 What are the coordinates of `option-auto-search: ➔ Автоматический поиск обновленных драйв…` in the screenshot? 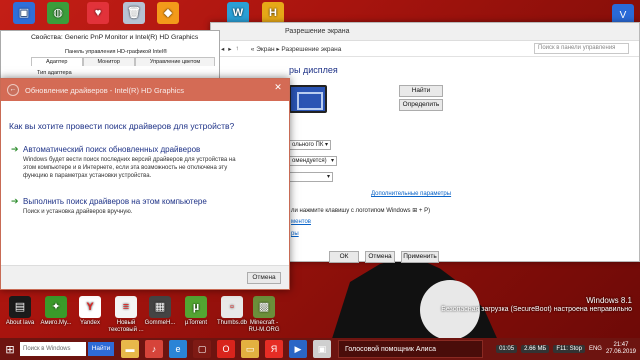 It's located at (129, 162).